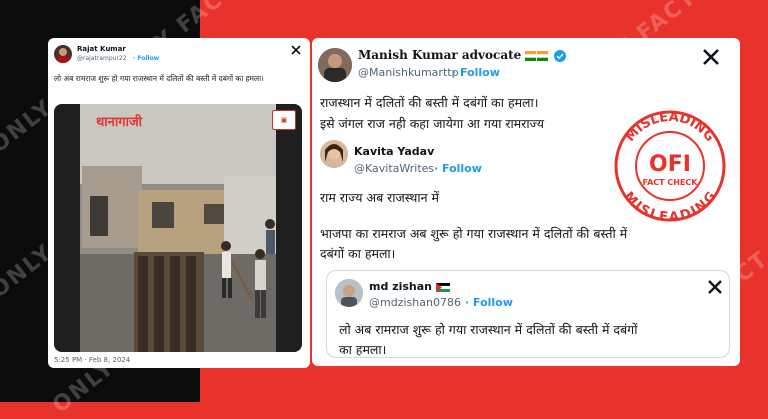 This screenshot has height=419, width=768. What do you see at coordinates (284, 120) in the screenshot?
I see `channel-logo: ▣` at bounding box center [284, 120].